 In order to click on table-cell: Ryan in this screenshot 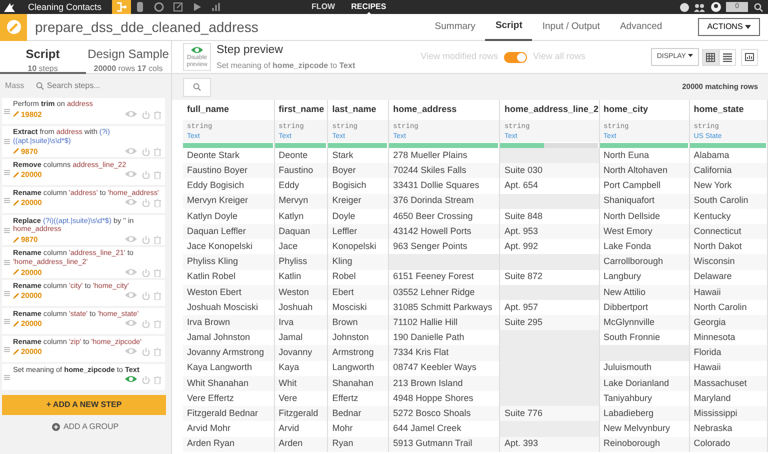, I will do `click(358, 444)`.